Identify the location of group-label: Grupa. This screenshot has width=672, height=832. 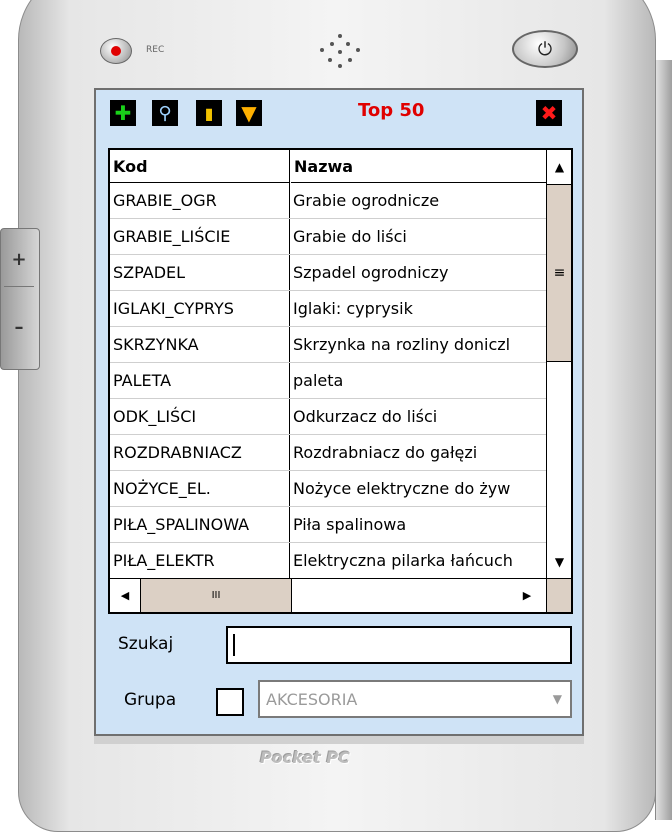
(150, 700).